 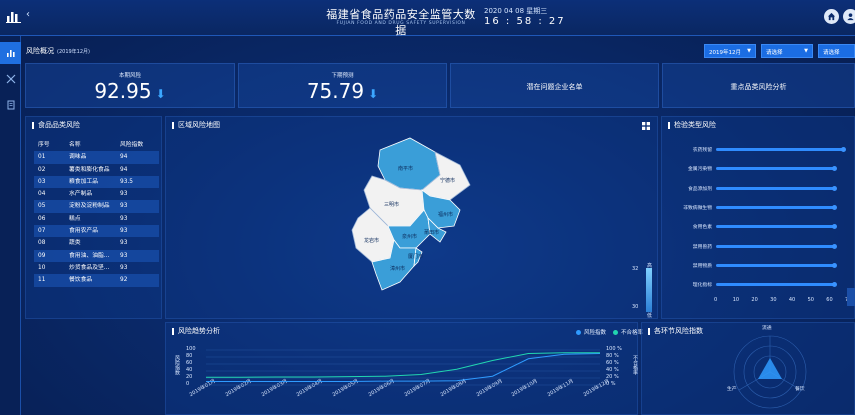 What do you see at coordinates (403, 365) in the screenshot?
I see `series-line-fail-rate` at bounding box center [403, 365].